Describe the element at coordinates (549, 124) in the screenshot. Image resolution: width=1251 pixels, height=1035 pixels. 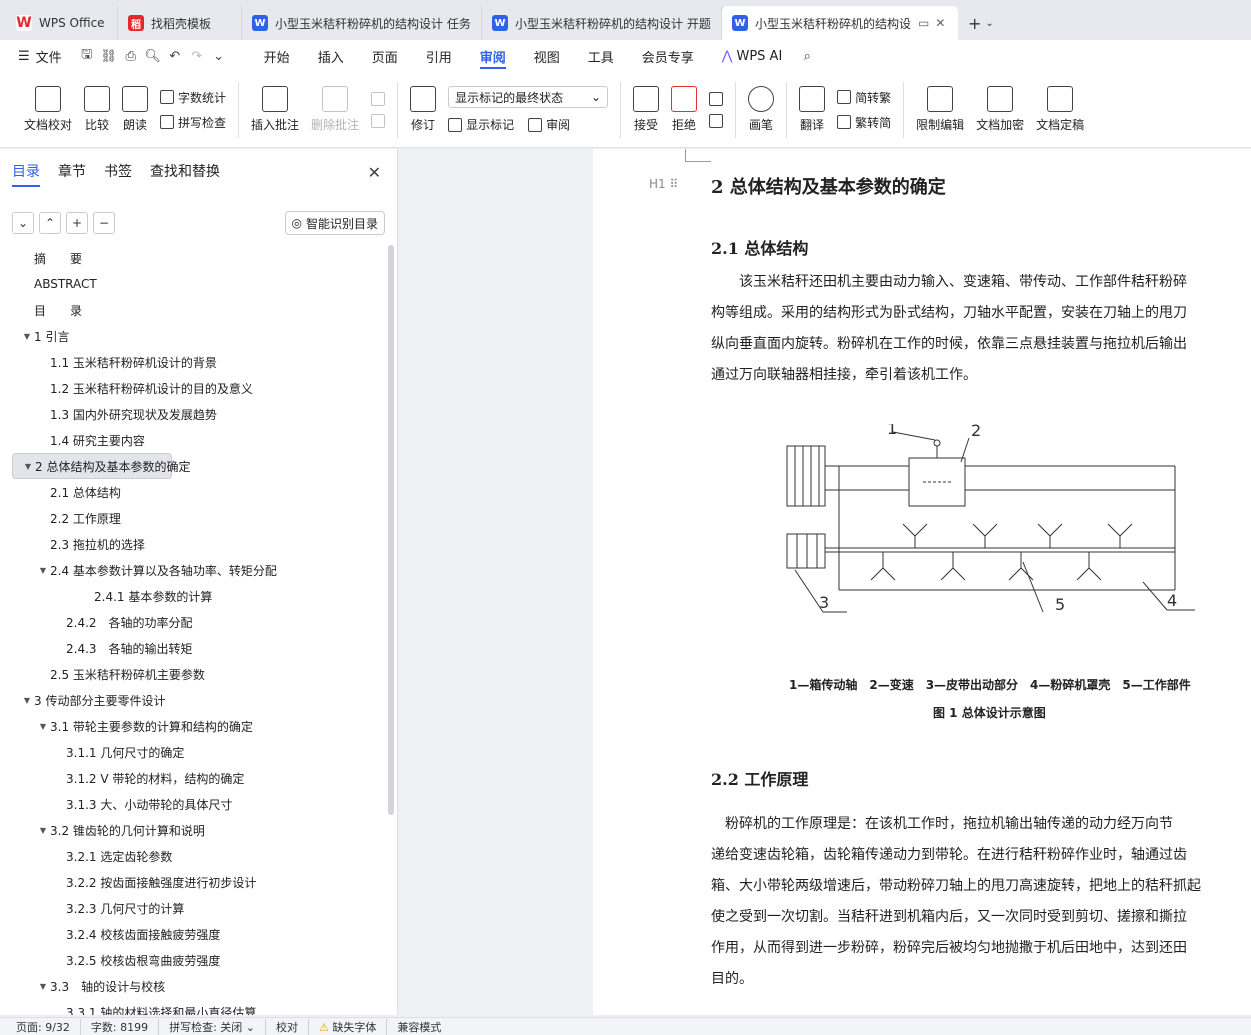
I see `review-pane-button: 审阅` at that location.